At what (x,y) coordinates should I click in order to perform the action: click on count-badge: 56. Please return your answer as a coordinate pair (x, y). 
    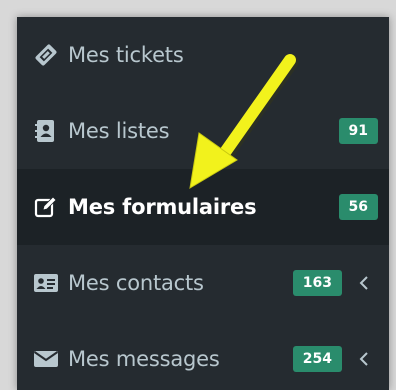
    Looking at the image, I should click on (358, 207).